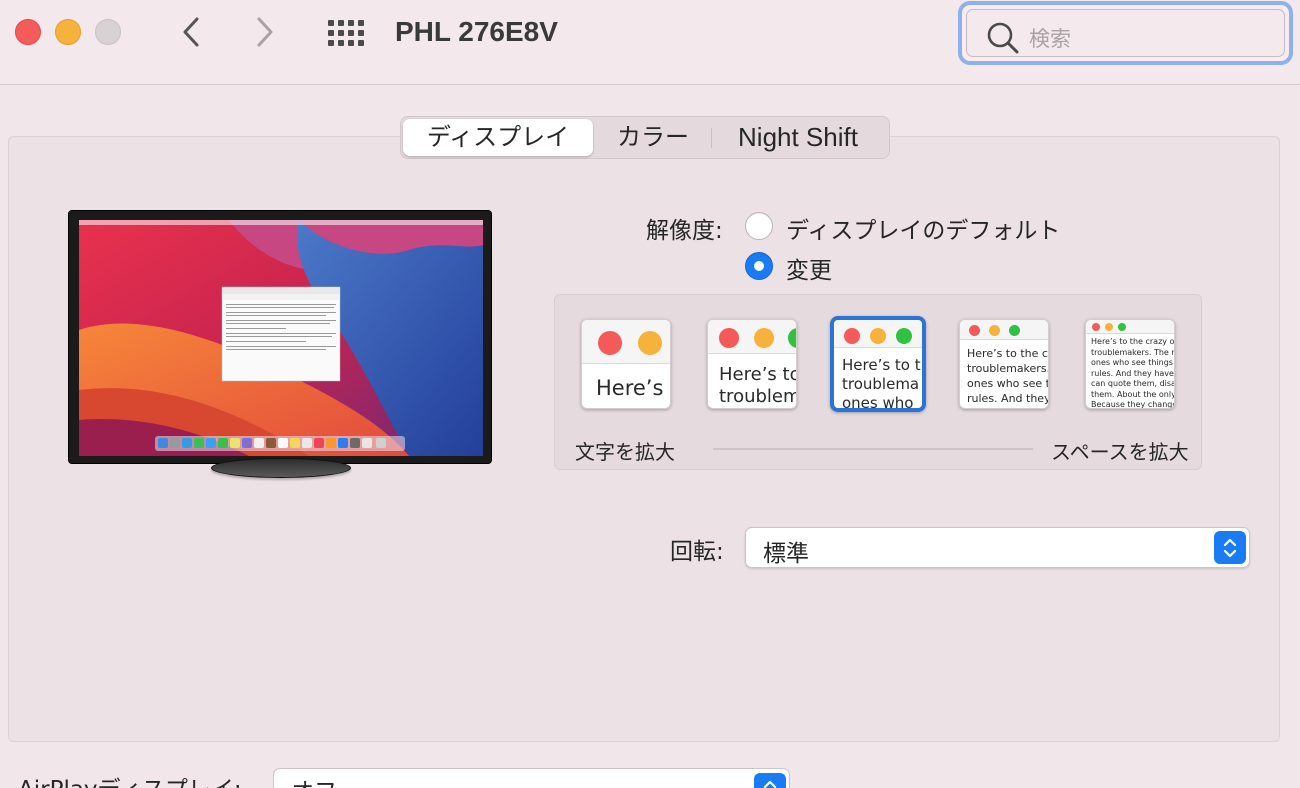 The width and height of the screenshot is (1300, 788). Describe the element at coordinates (1133, 341) in the screenshot. I see `preview-text: Here’s to the crazy one` at that location.